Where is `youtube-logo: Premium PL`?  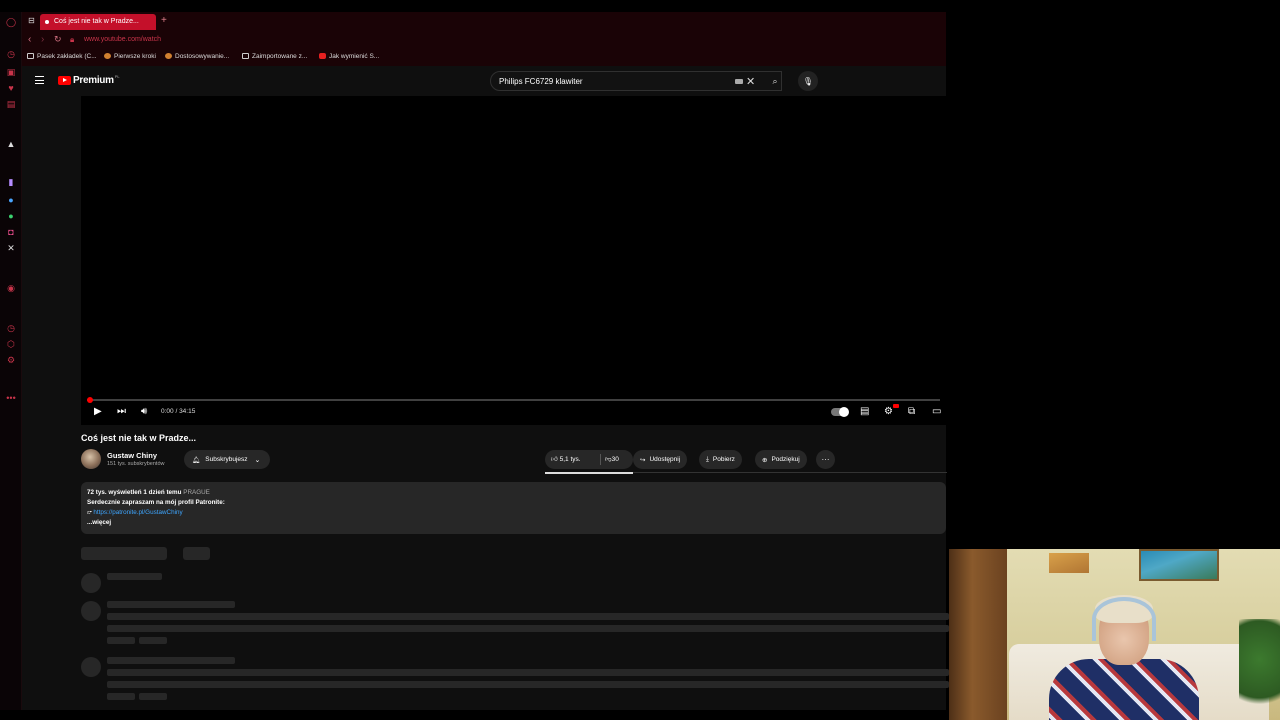 youtube-logo: Premium PL is located at coordinates (89, 80).